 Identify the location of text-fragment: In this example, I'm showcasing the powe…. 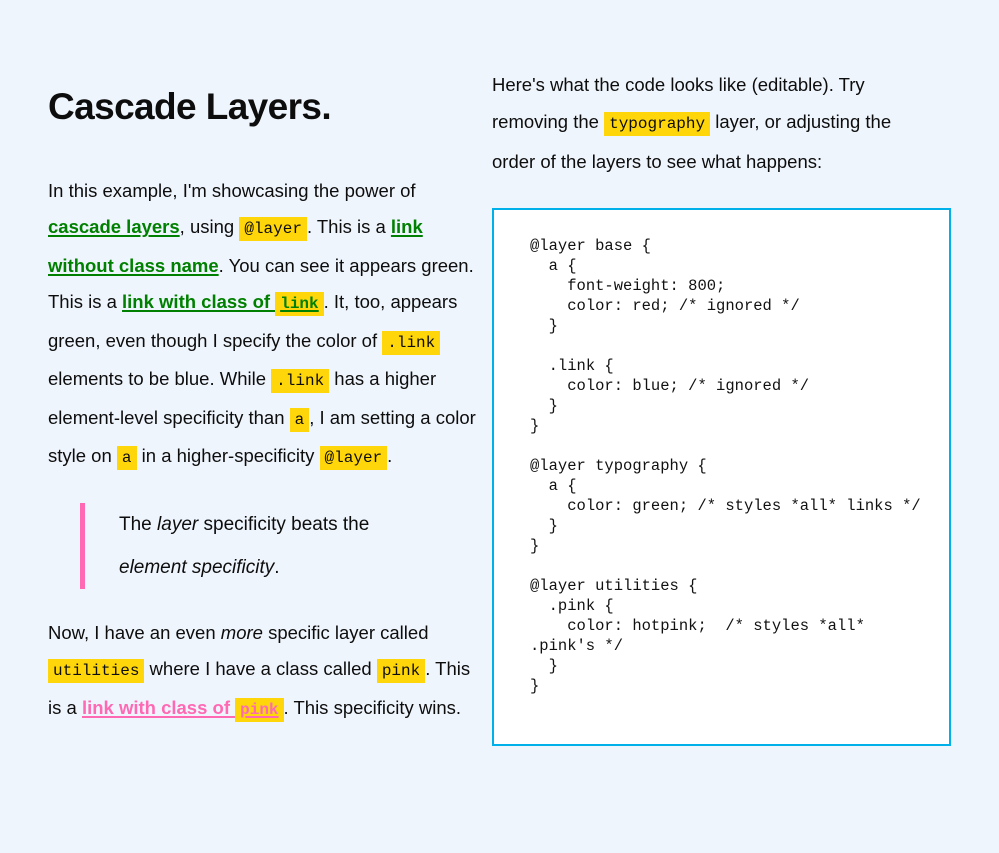
(232, 190).